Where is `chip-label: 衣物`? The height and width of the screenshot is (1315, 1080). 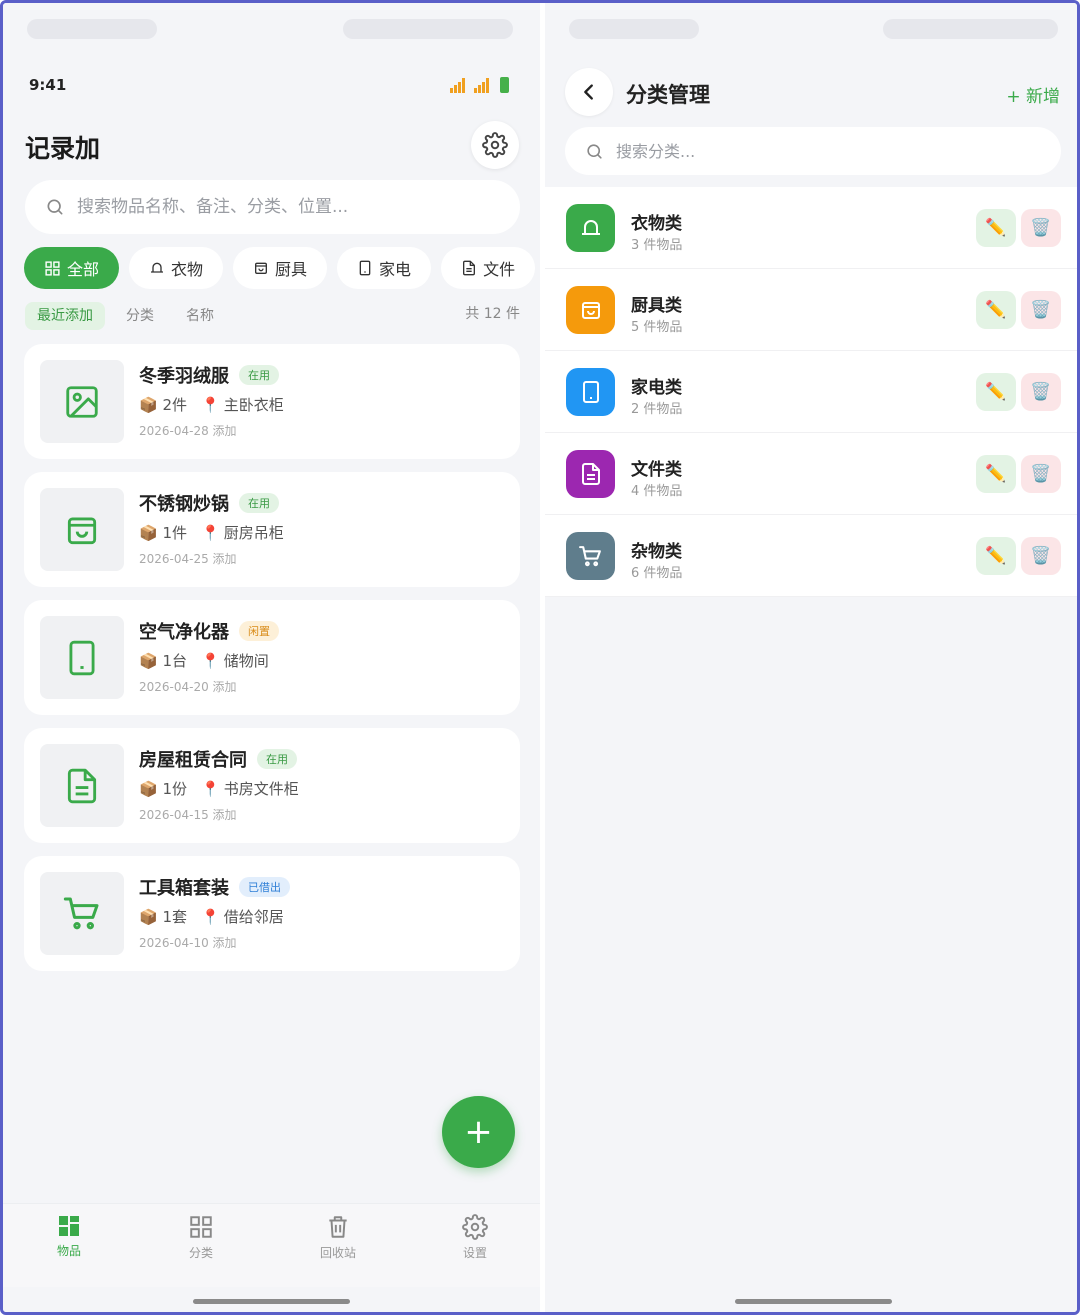 chip-label: 衣物 is located at coordinates (187, 269).